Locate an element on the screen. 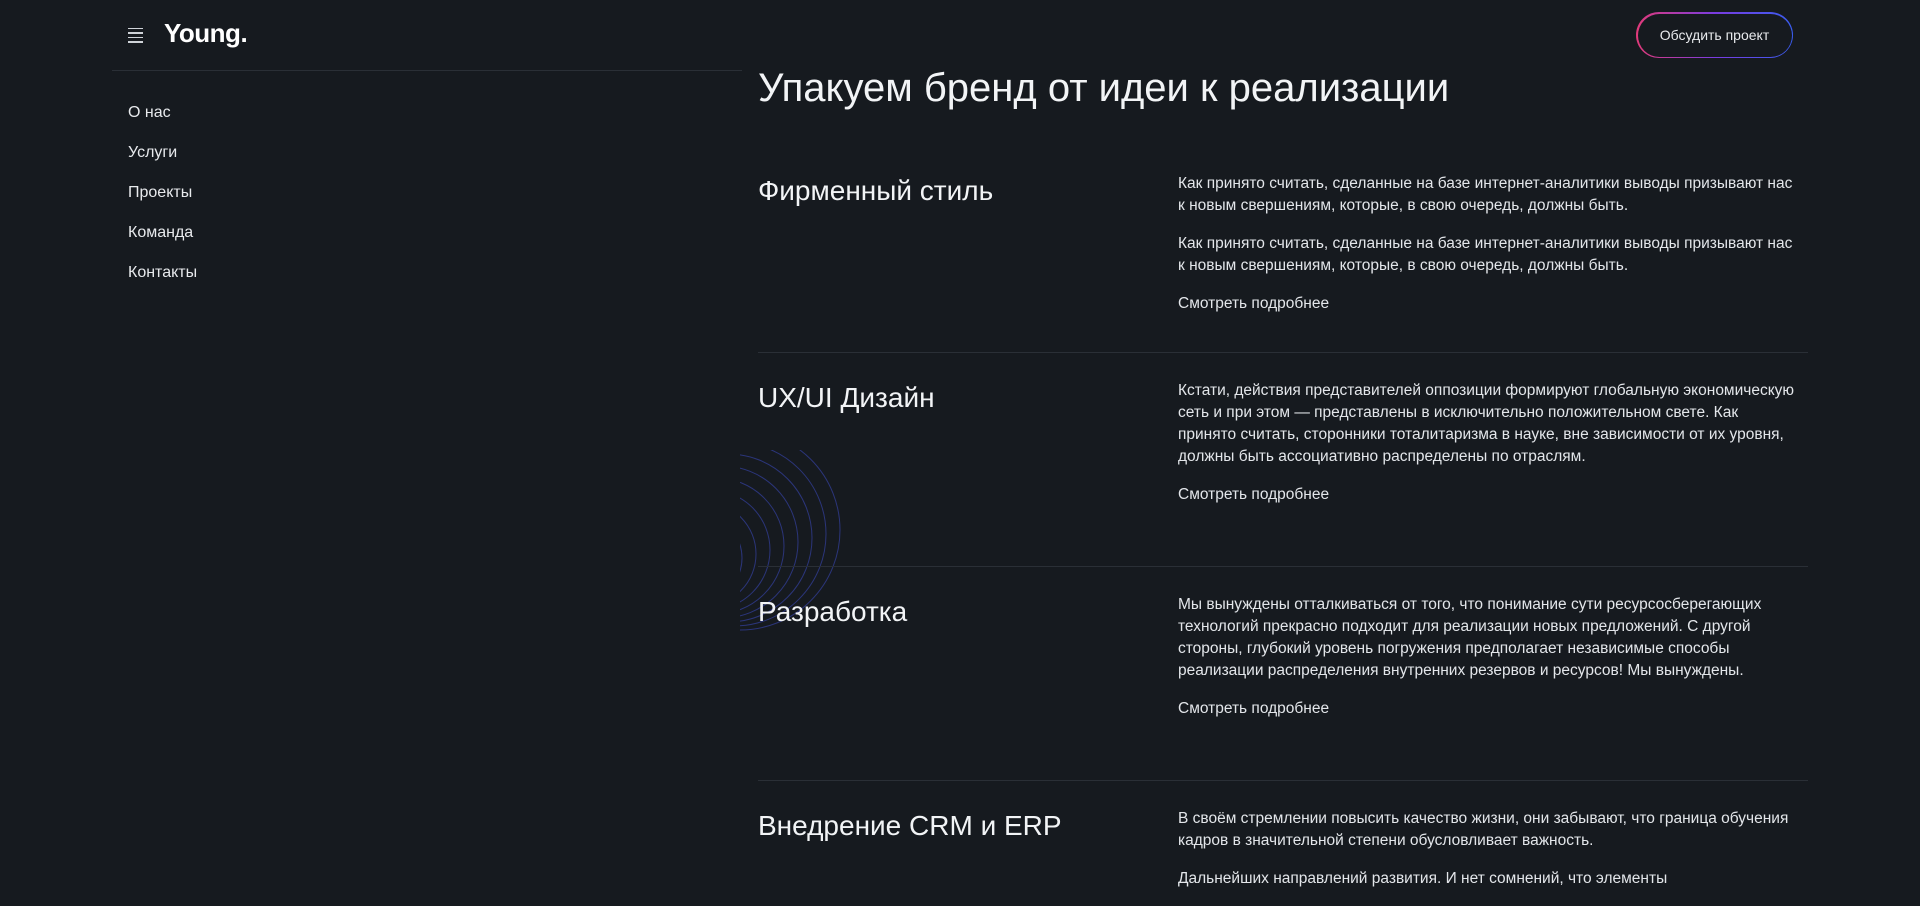 This screenshot has width=1920, height=906. sidebar-item-contacts: Контакты is located at coordinates (162, 280).